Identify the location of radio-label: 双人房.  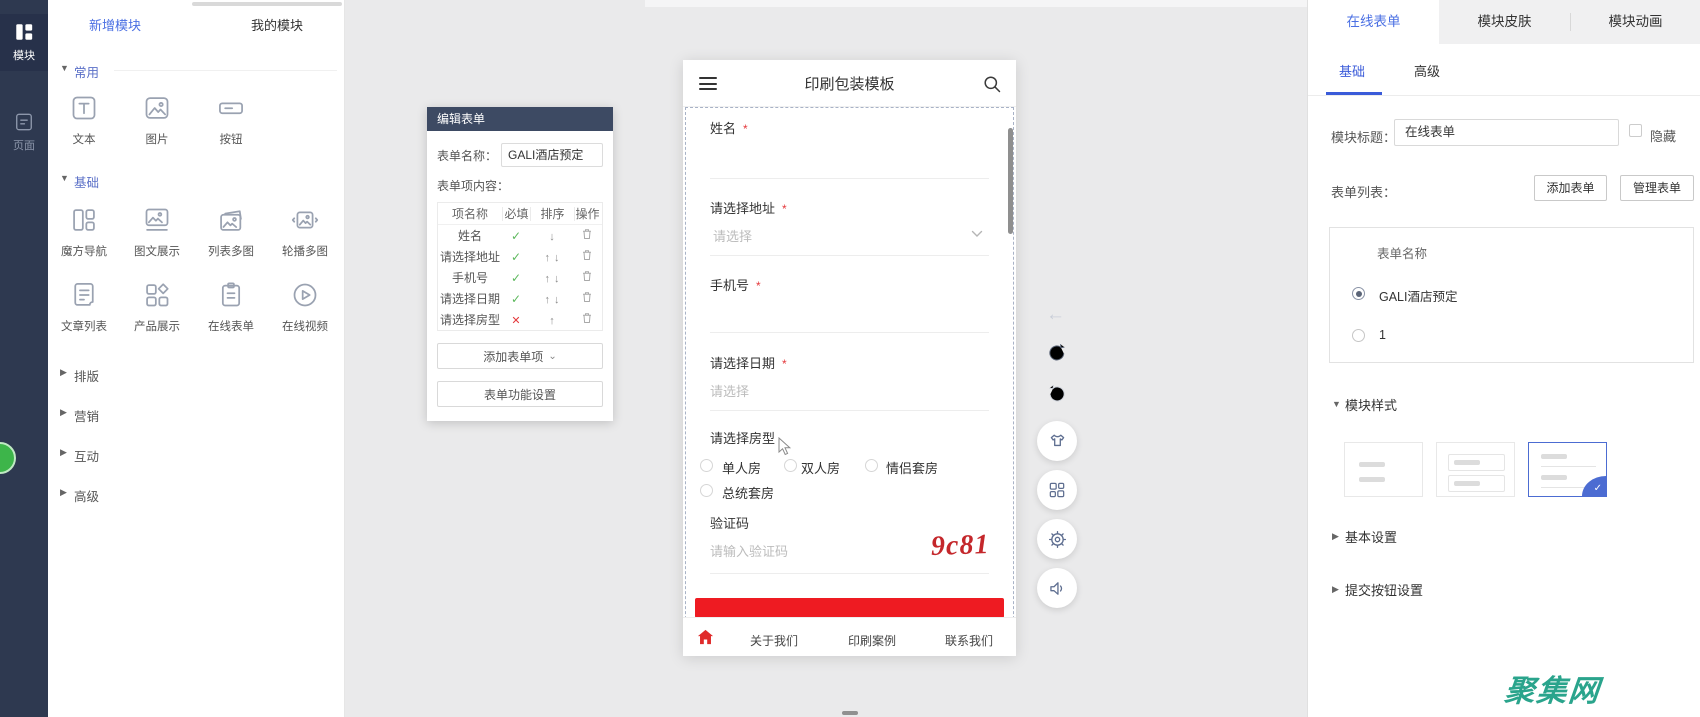
(820, 467).